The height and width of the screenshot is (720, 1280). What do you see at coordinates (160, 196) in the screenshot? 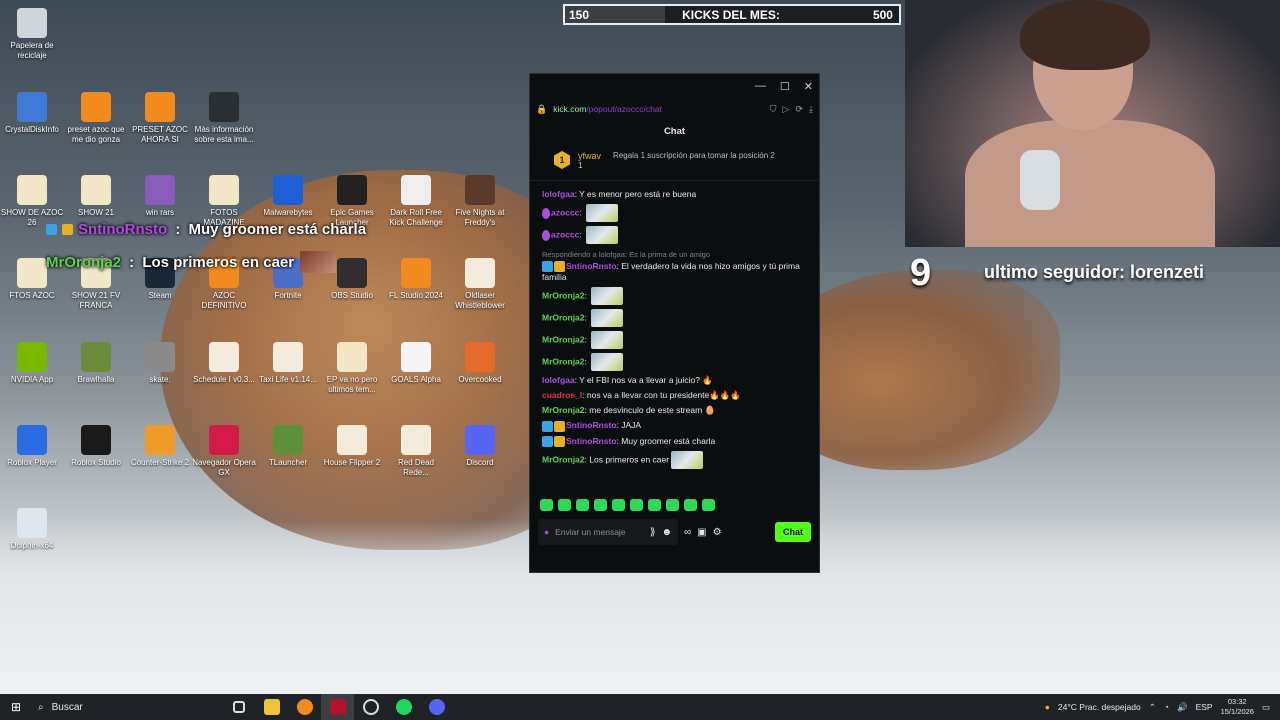
I see `desktop-icon: win rars` at bounding box center [160, 196].